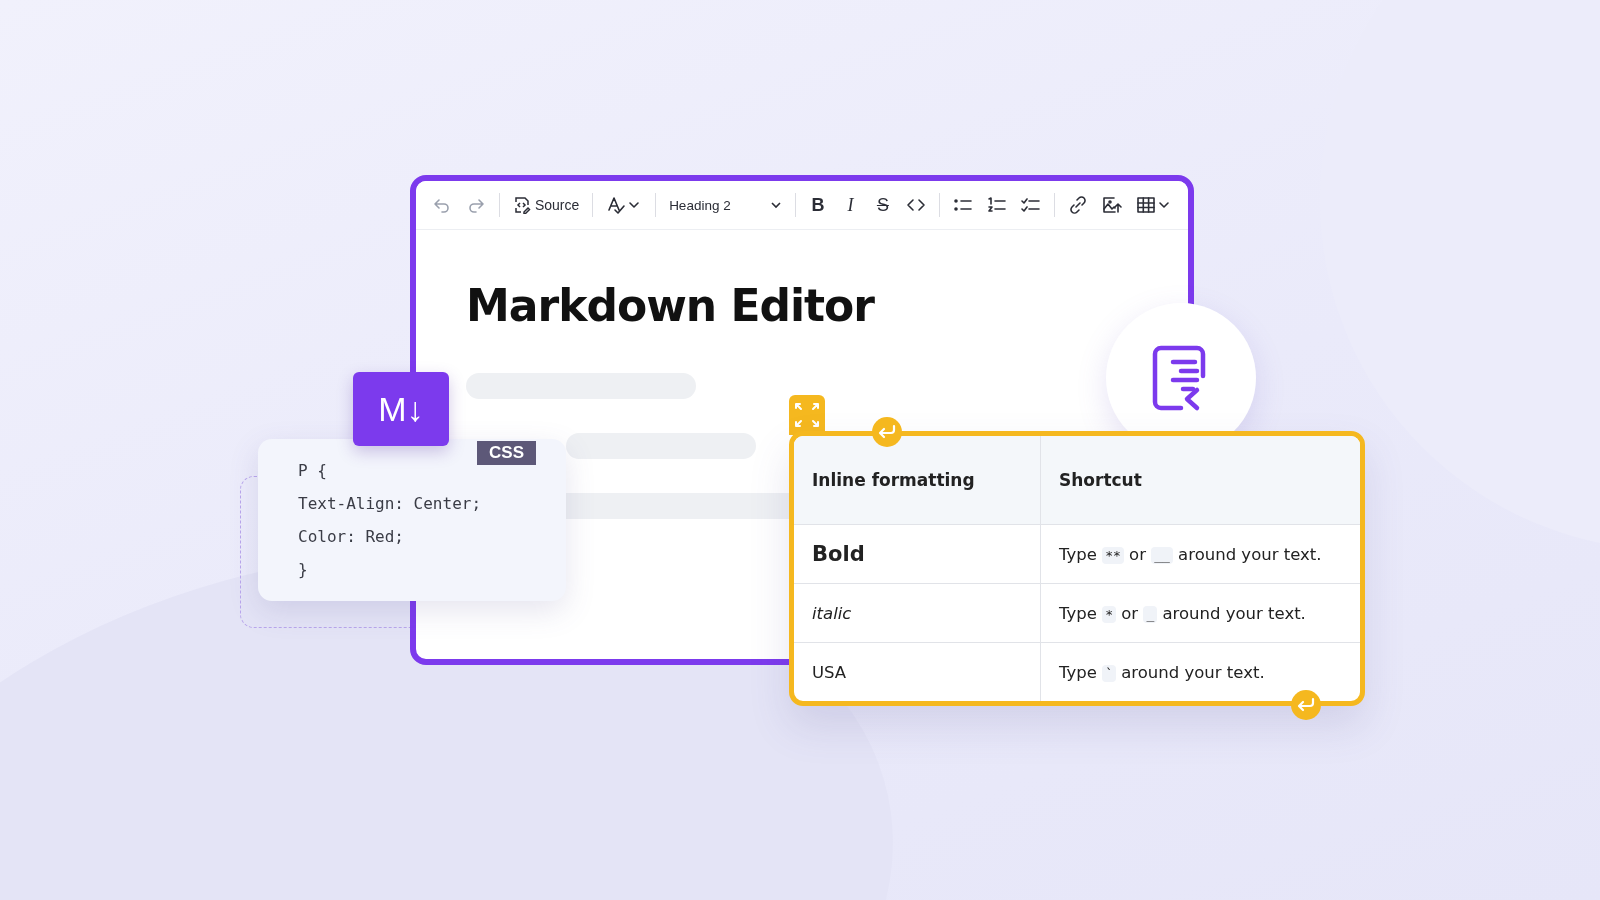  What do you see at coordinates (1031, 205) in the screenshot?
I see `checklist-icon` at bounding box center [1031, 205].